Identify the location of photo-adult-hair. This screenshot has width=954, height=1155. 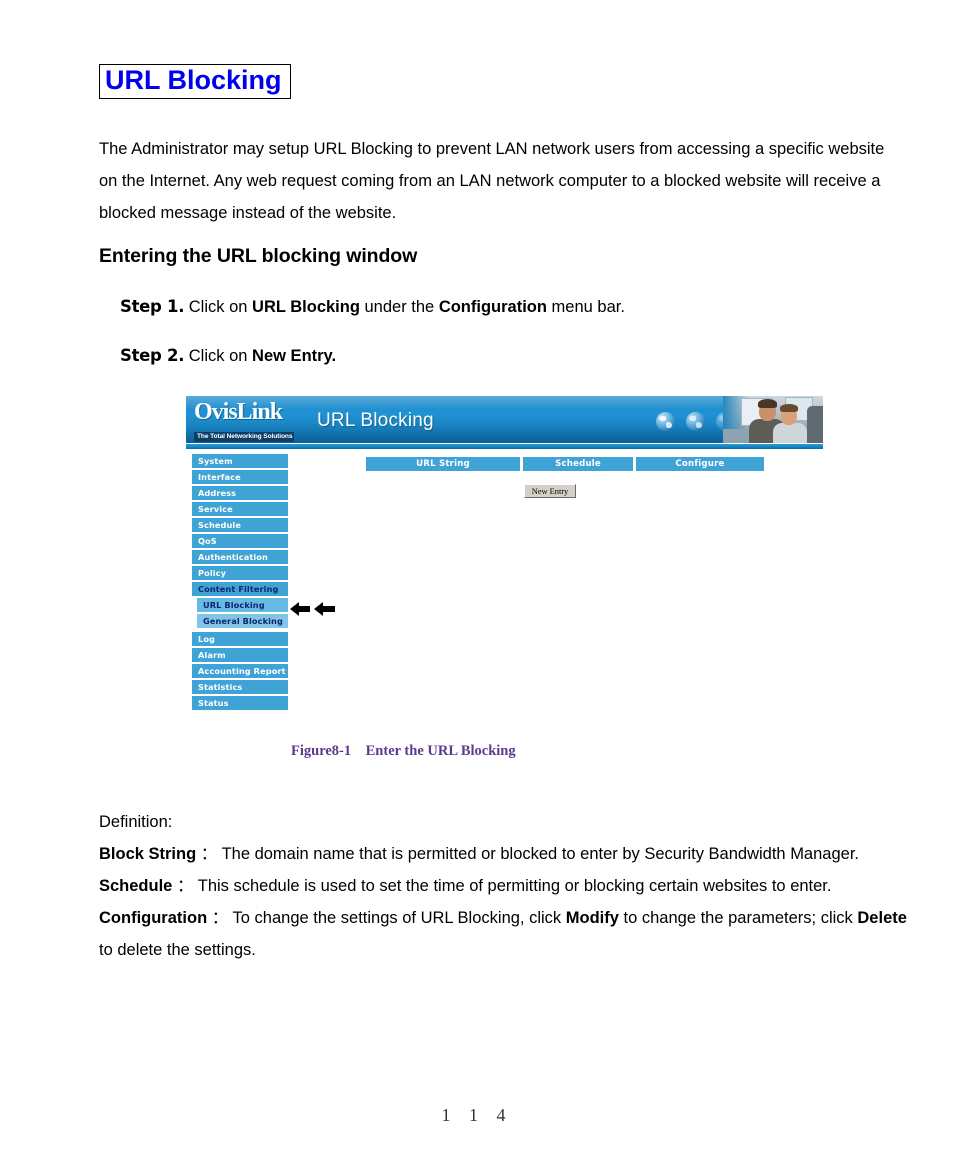
(767, 403).